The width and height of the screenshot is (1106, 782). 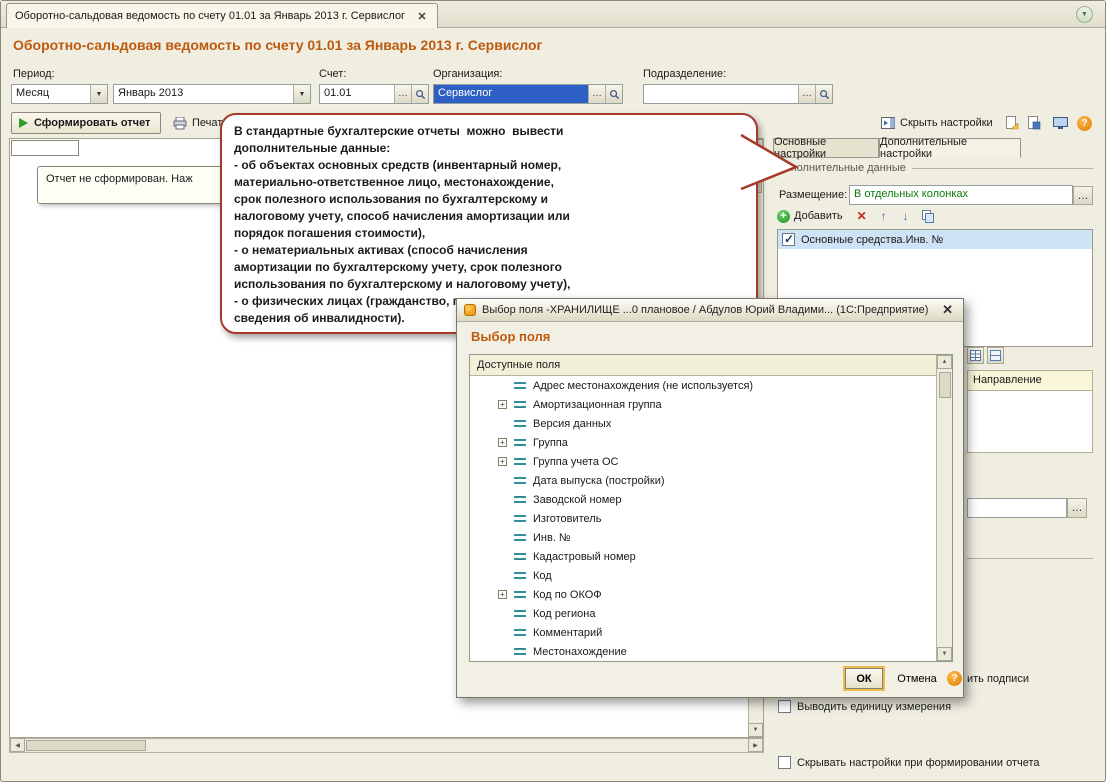 What do you see at coordinates (703, 537) in the screenshot?
I see `field-list-item: + Инв. №` at bounding box center [703, 537].